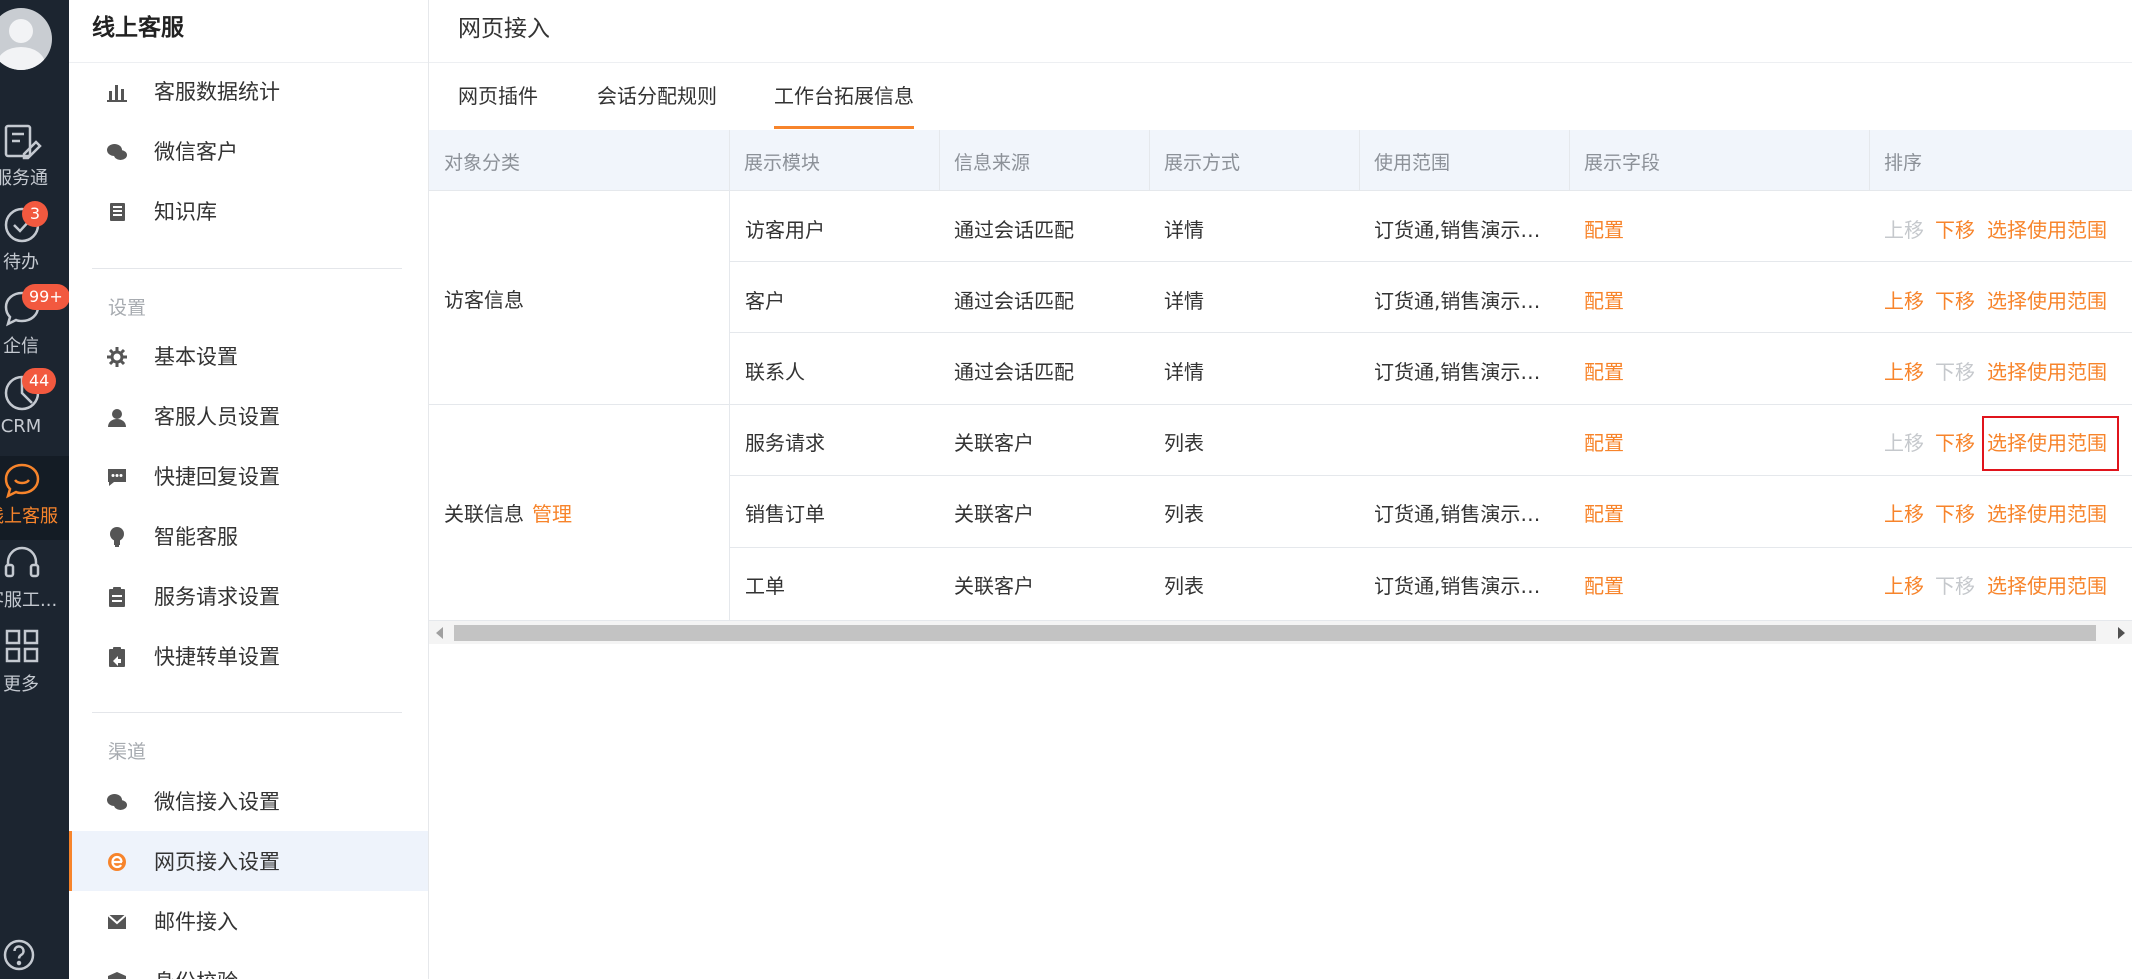  What do you see at coordinates (439, 633) in the screenshot?
I see `scroll-left-arrow-icon` at bounding box center [439, 633].